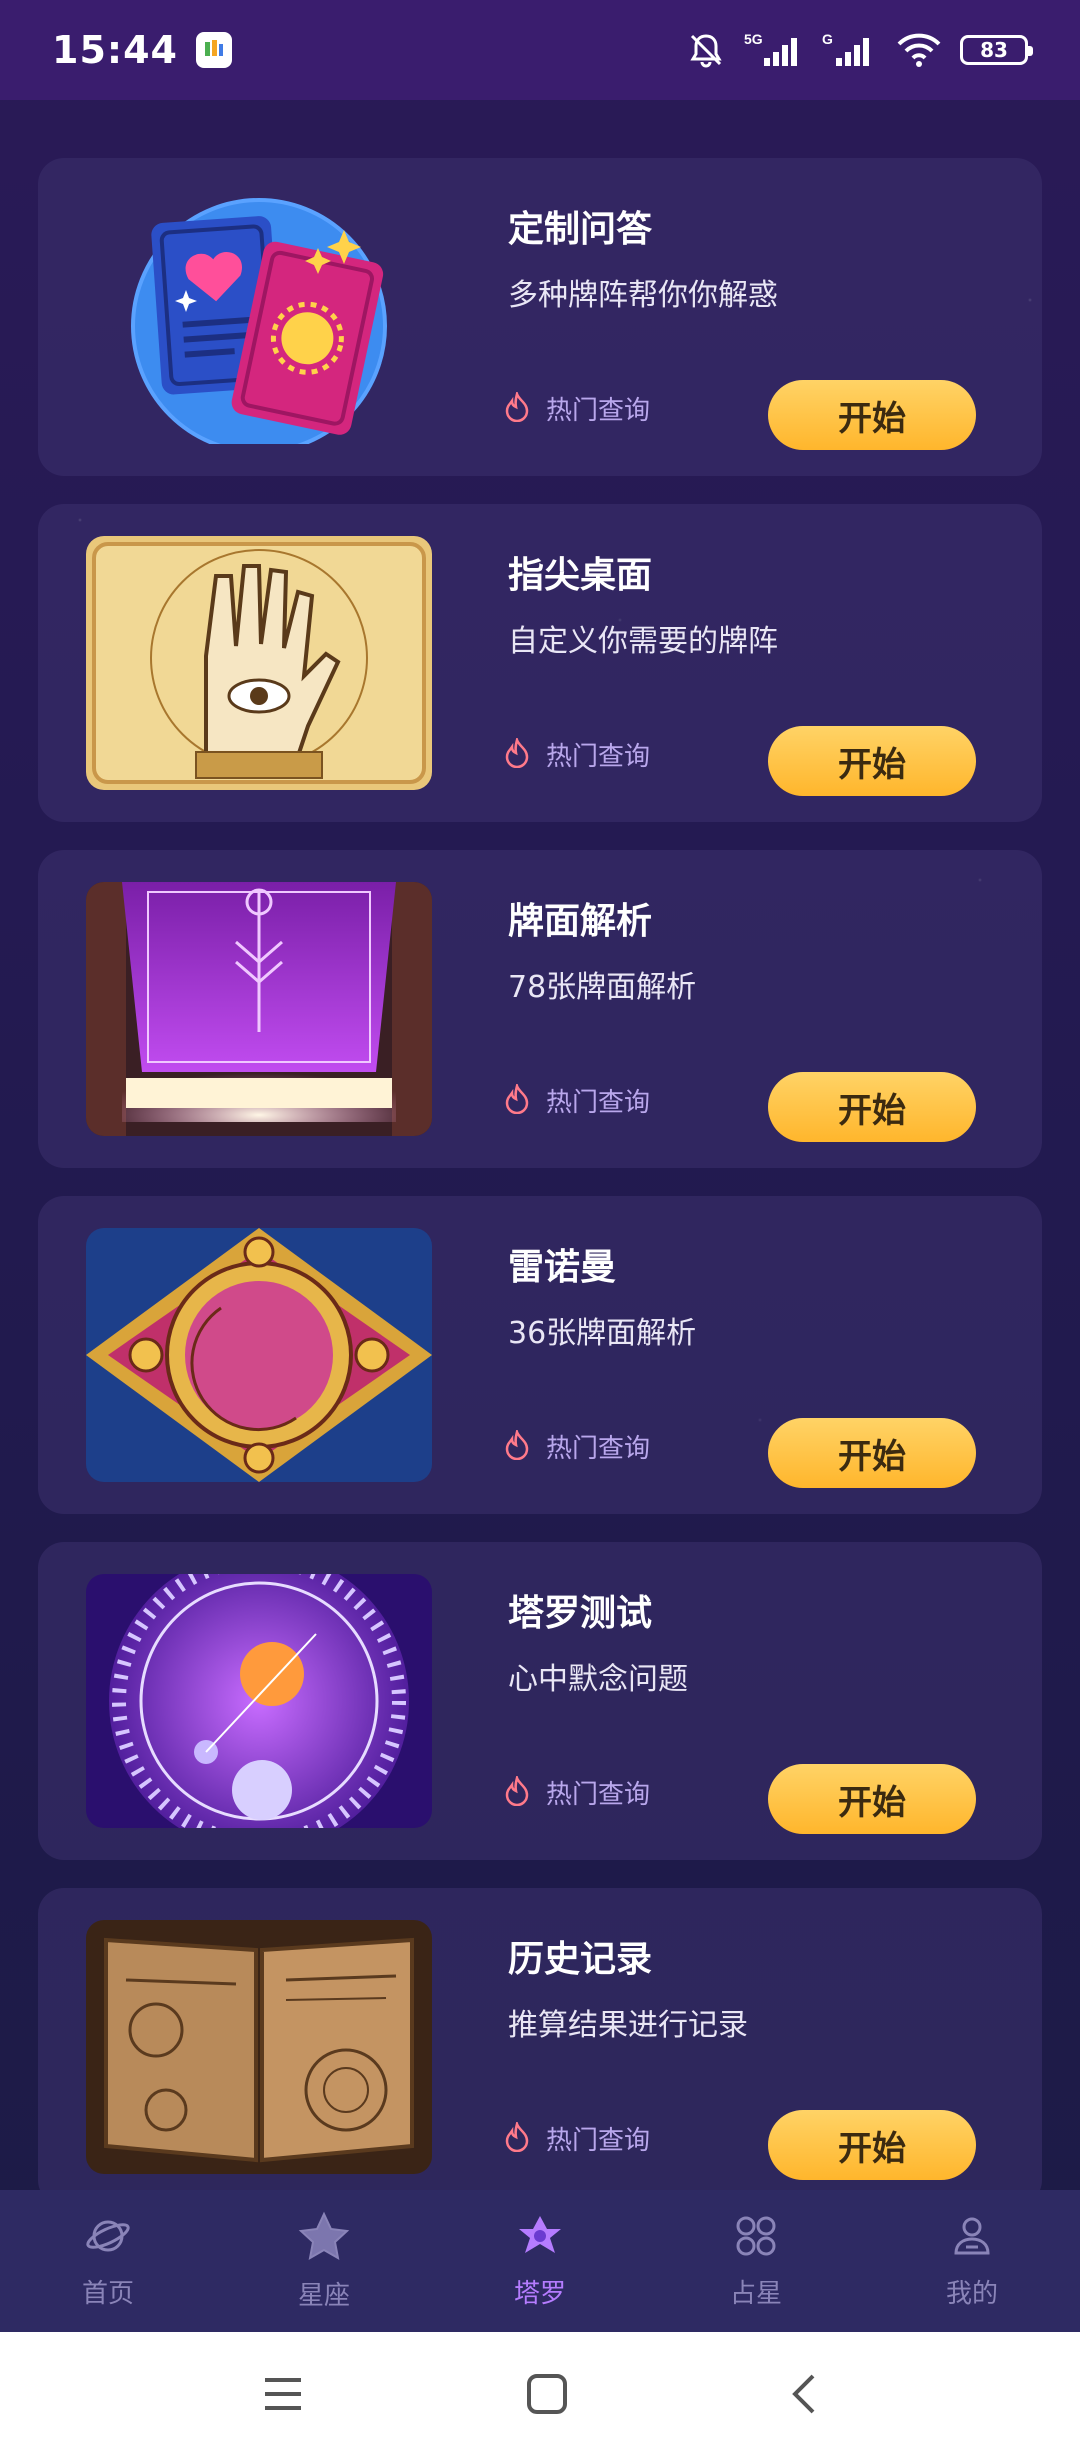 The height and width of the screenshot is (2460, 1080). Describe the element at coordinates (540, 663) in the screenshot. I see `card-fingertip-desktop: 指尖桌面 自定义你需要的牌阵 热门查询 开始` at that location.